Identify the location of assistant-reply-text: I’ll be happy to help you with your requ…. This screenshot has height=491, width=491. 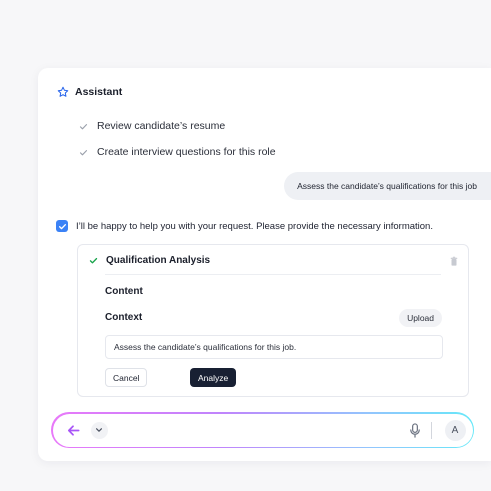
(254, 226).